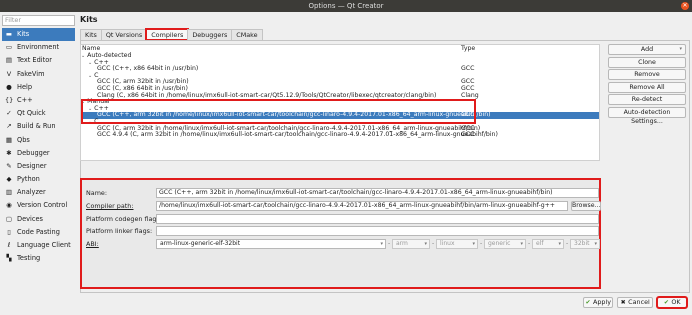 Image resolution: width=692 pixels, height=315 pixels. I want to click on sidebar-item-label: Build & Run, so click(36, 126).